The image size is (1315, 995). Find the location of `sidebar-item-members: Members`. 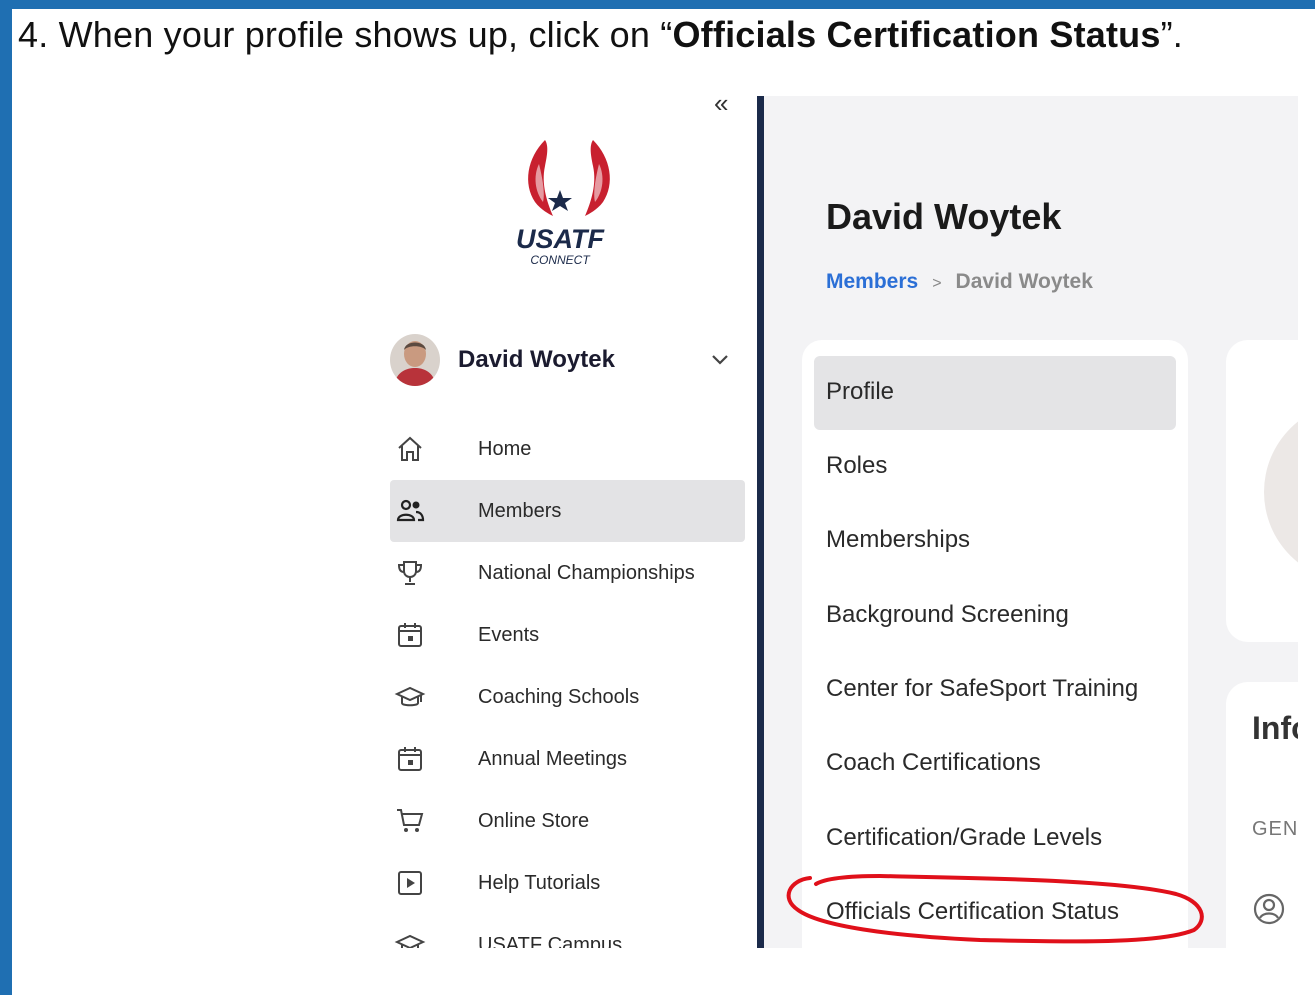

sidebar-item-members: Members is located at coordinates (567, 511).